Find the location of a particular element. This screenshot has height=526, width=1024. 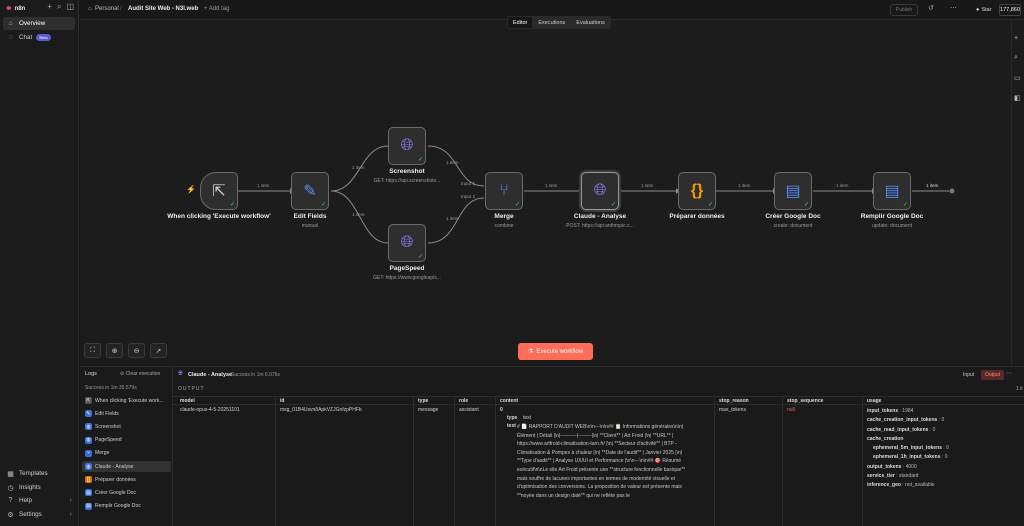

log-item: ▤ Remplir Google Doc is located at coordinates (126, 506).